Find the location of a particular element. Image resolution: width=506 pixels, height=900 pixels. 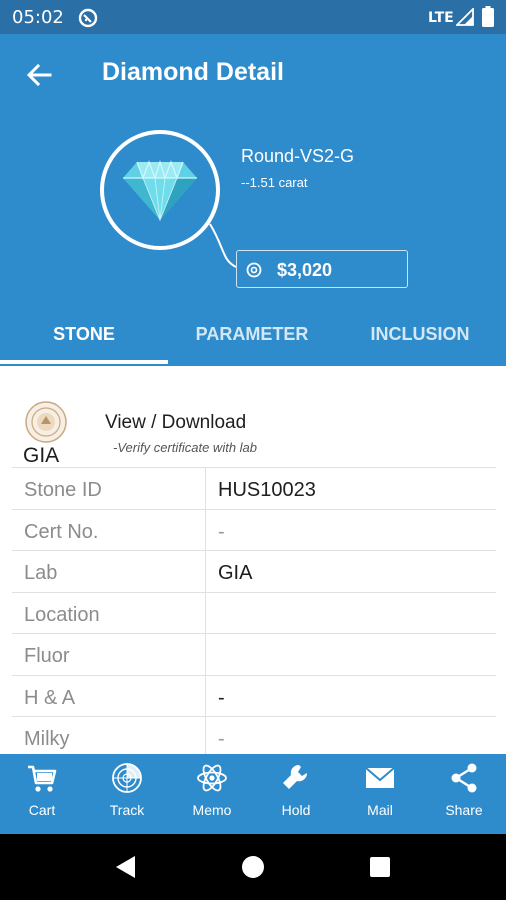

table-row: Cert No. - is located at coordinates (254, 530).